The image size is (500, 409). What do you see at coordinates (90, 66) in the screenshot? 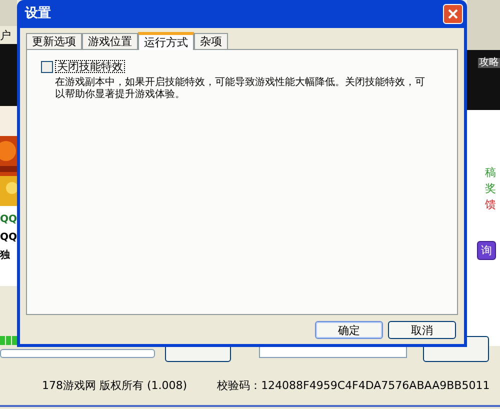
I see `checkbox-label: 关闭技能特效` at bounding box center [90, 66].